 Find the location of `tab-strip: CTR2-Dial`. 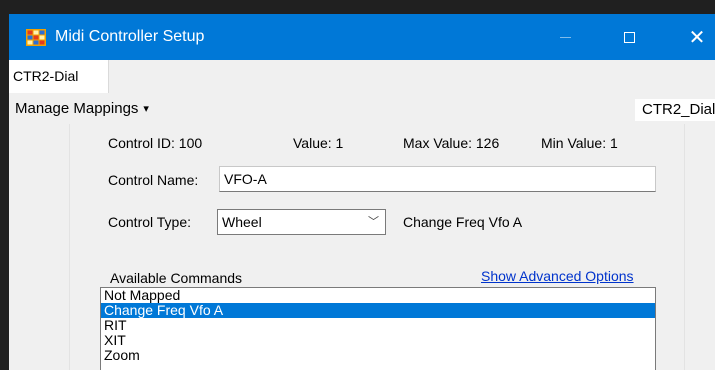

tab-strip: CTR2-Dial is located at coordinates (362, 77).